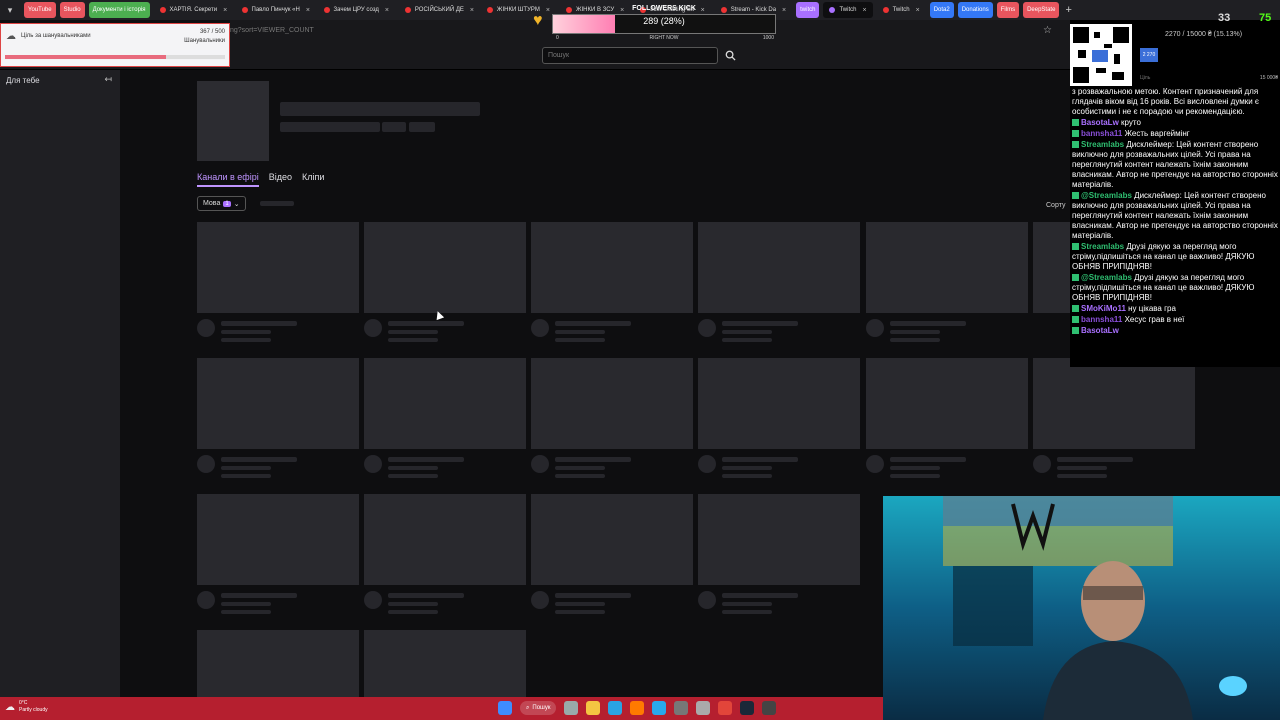 The height and width of the screenshot is (720, 1280). What do you see at coordinates (356, 10) in the screenshot?
I see `browser-tab: Зачем ЦРУ созд ×` at bounding box center [356, 10].